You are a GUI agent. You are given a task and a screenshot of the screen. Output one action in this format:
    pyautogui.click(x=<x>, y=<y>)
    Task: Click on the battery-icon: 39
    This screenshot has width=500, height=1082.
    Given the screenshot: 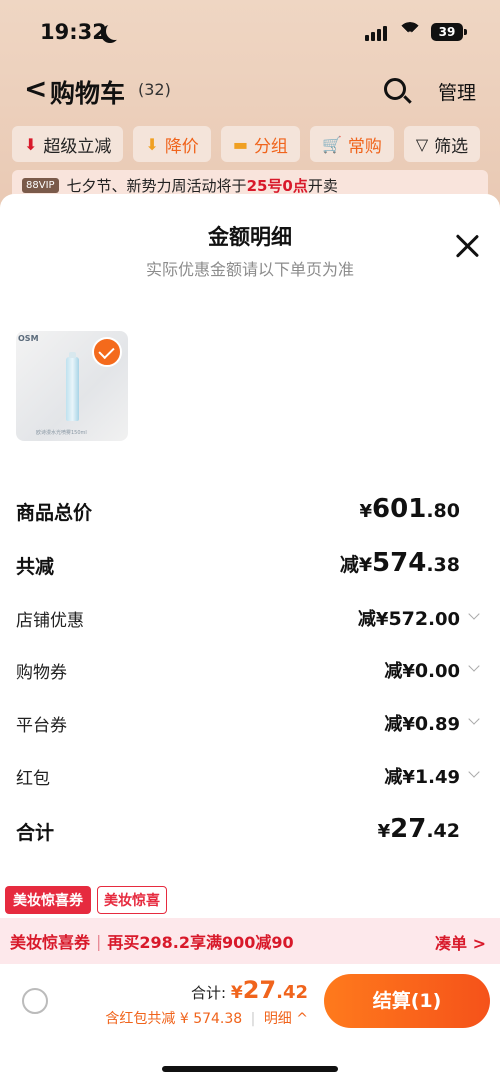 What is the action you would take?
    pyautogui.click(x=449, y=32)
    